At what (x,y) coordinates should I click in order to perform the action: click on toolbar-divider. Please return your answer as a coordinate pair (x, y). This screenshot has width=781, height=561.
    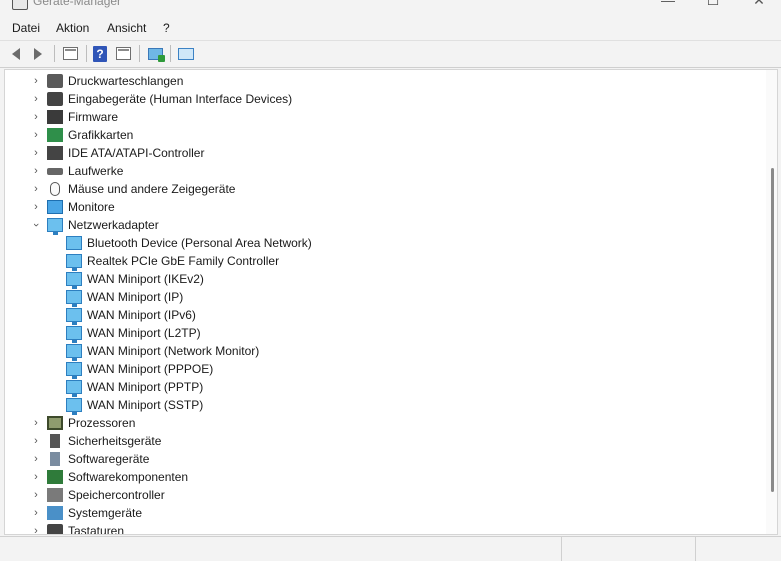
    Looking at the image, I should click on (170, 53).